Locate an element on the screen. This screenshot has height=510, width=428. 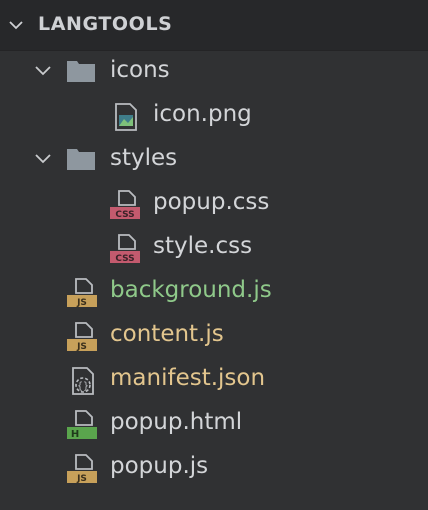
tree-item-content-js: JS content.js is located at coordinates (214, 336).